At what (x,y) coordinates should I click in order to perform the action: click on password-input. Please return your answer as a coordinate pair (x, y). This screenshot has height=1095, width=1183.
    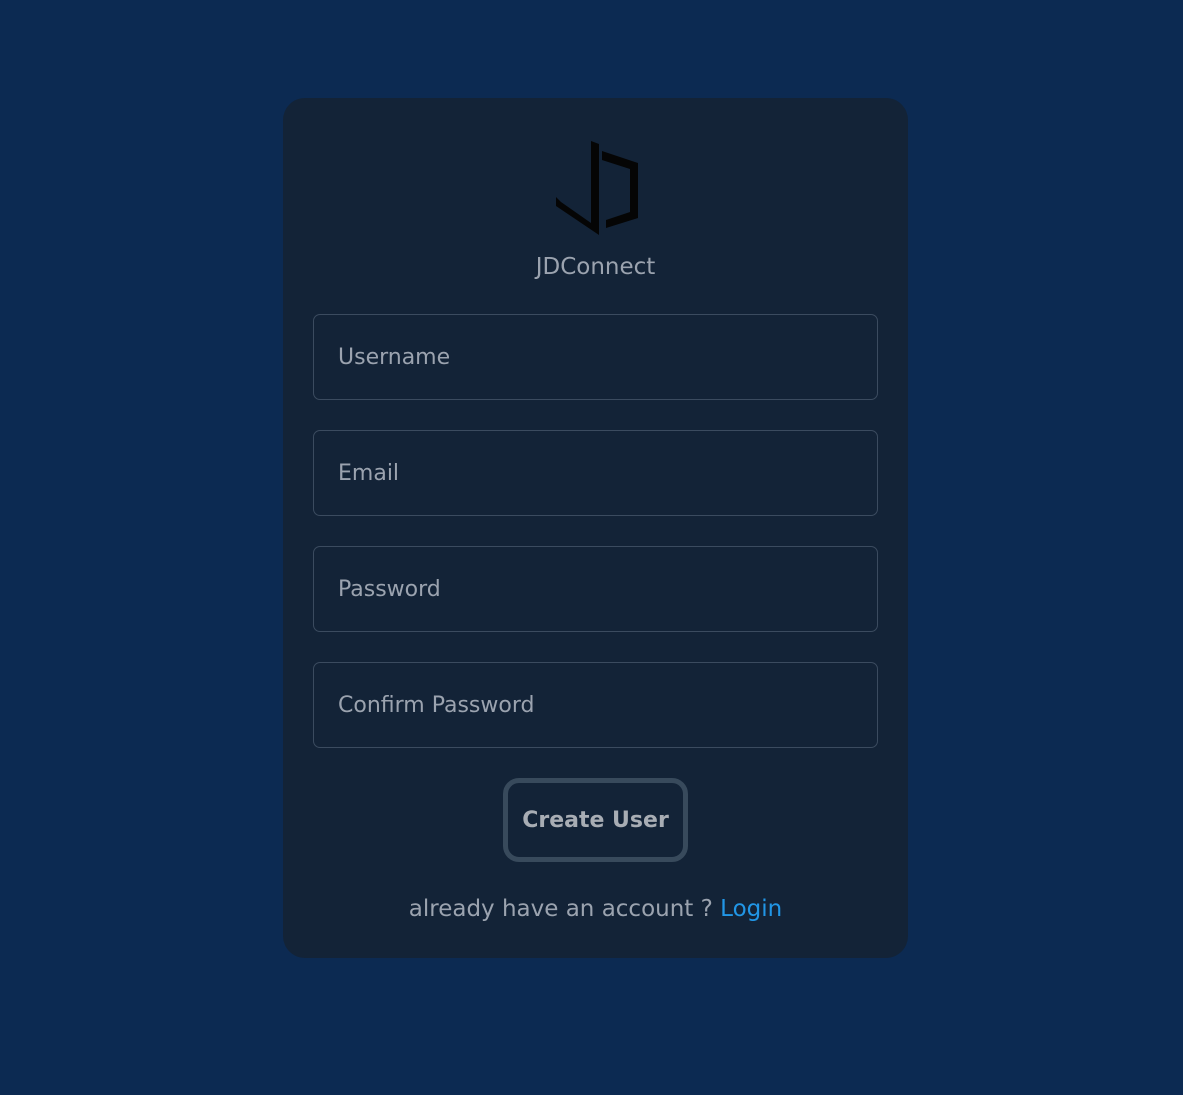
    Looking at the image, I should click on (595, 589).